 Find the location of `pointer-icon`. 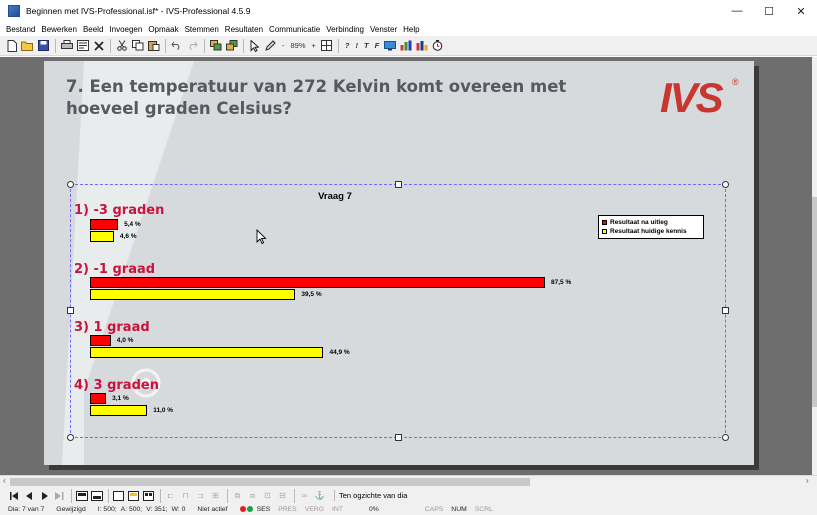

pointer-icon is located at coordinates (254, 45).